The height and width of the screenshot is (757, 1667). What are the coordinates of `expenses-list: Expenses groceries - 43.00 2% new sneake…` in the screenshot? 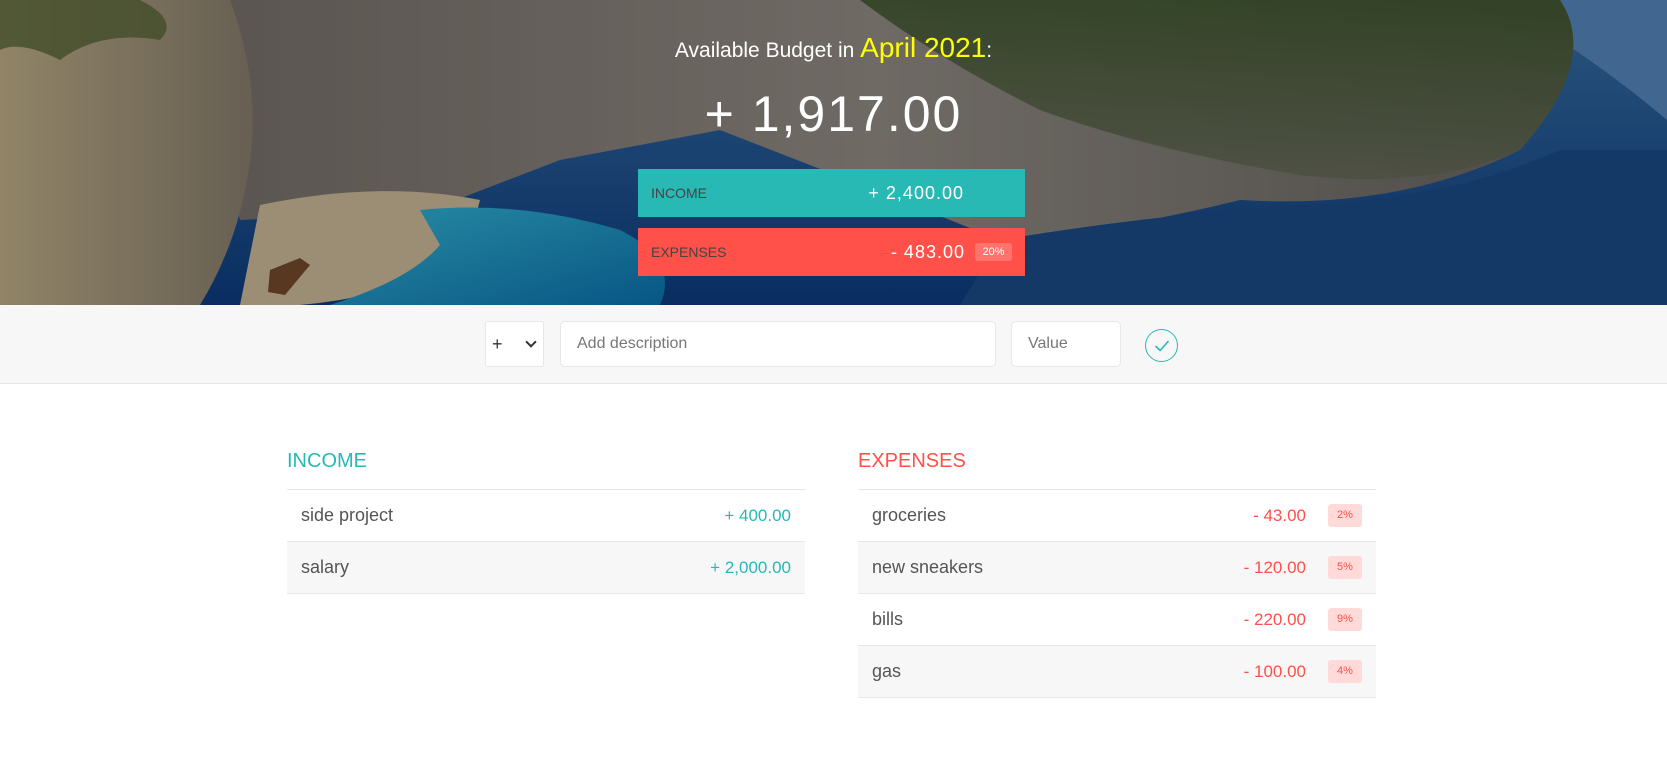 It's located at (1117, 571).